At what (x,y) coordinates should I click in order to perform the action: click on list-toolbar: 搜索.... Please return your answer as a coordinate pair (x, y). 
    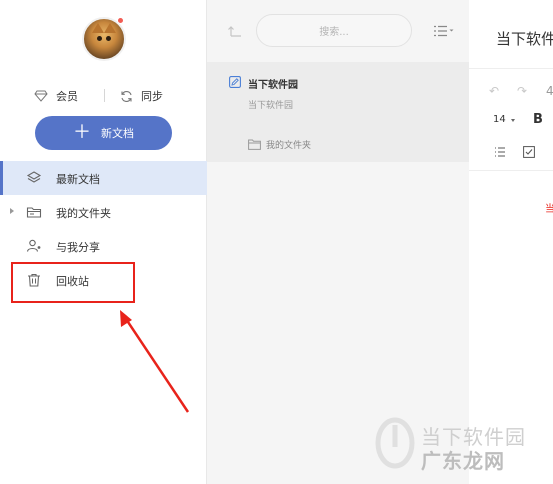
    Looking at the image, I should click on (338, 31).